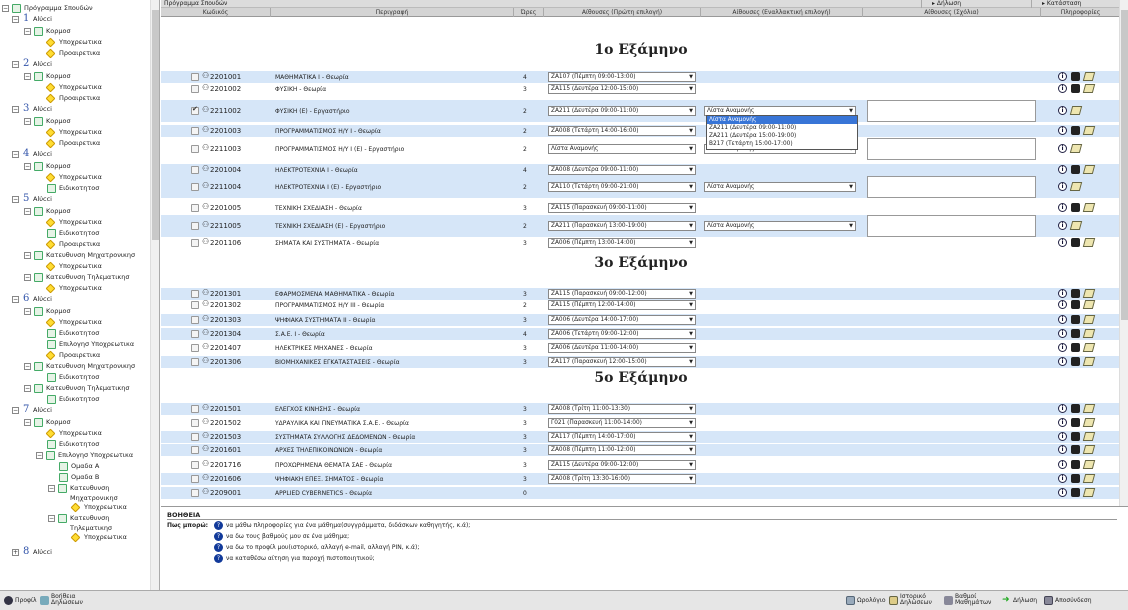 Image resolution: width=1128 pixels, height=610 pixels. What do you see at coordinates (75, 488) in the screenshot?
I see `tree-item: − Κατευθυνση` at bounding box center [75, 488].